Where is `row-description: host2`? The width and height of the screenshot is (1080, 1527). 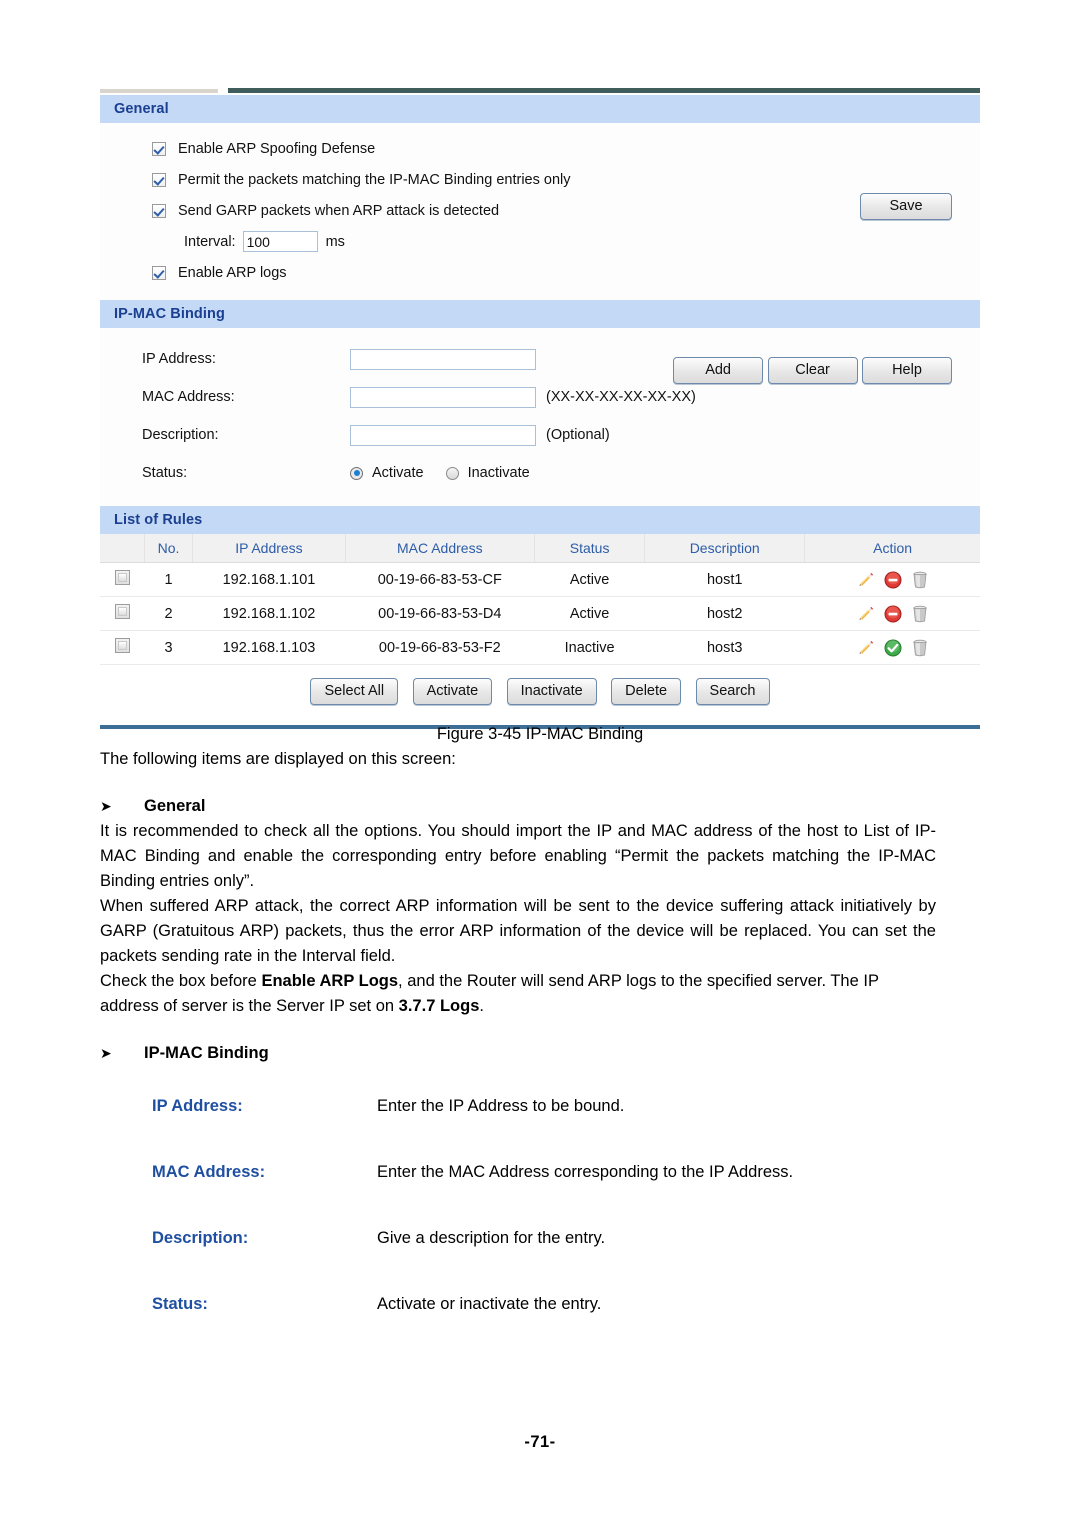
row-description: host2 is located at coordinates (724, 613).